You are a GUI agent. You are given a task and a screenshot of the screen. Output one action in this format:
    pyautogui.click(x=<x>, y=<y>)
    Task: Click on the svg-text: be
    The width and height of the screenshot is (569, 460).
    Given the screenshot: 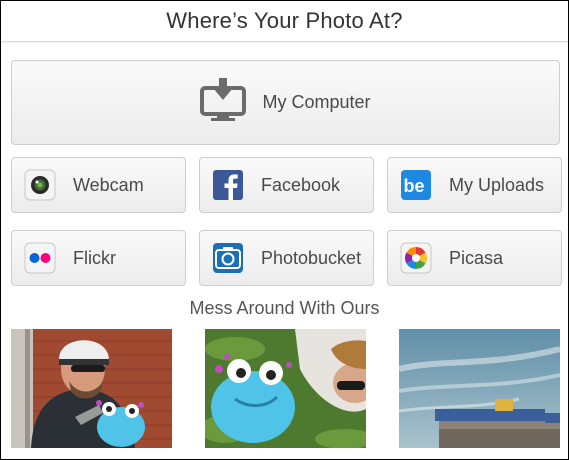 What is the action you would take?
    pyautogui.click(x=414, y=186)
    